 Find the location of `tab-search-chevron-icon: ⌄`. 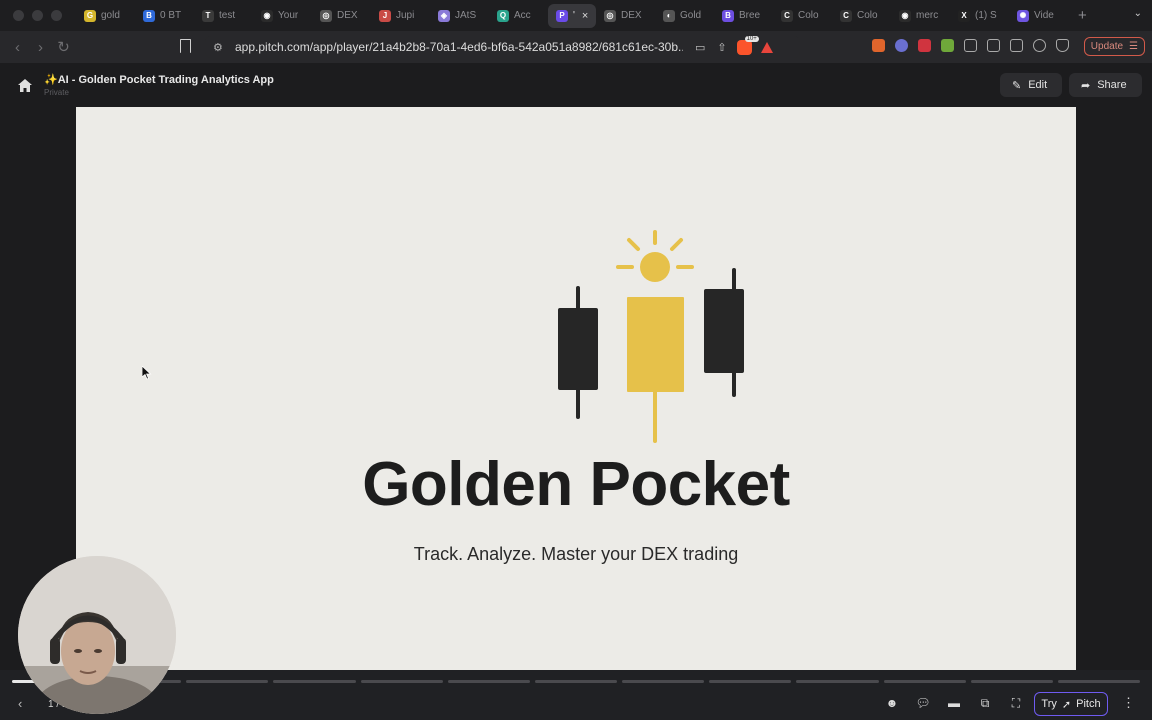

tab-search-chevron-icon: ⌄ is located at coordinates (1138, 13).